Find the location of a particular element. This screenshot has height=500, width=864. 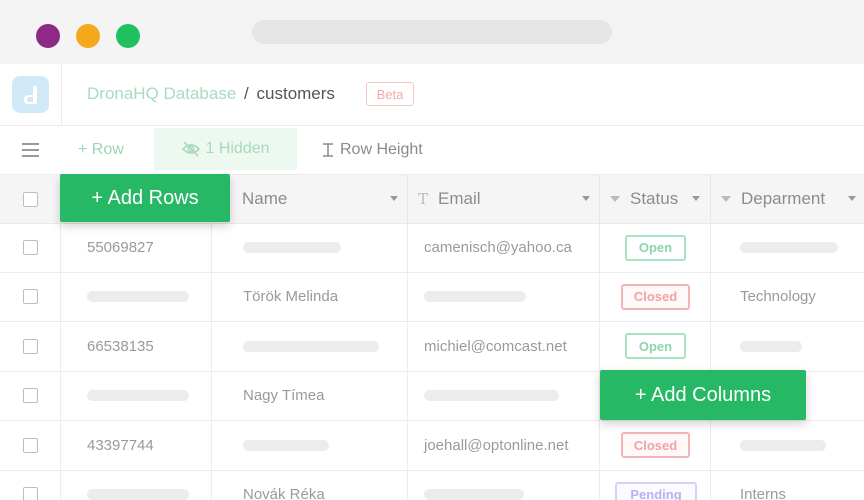

add-rows-button: + Add Rows is located at coordinates (145, 198).